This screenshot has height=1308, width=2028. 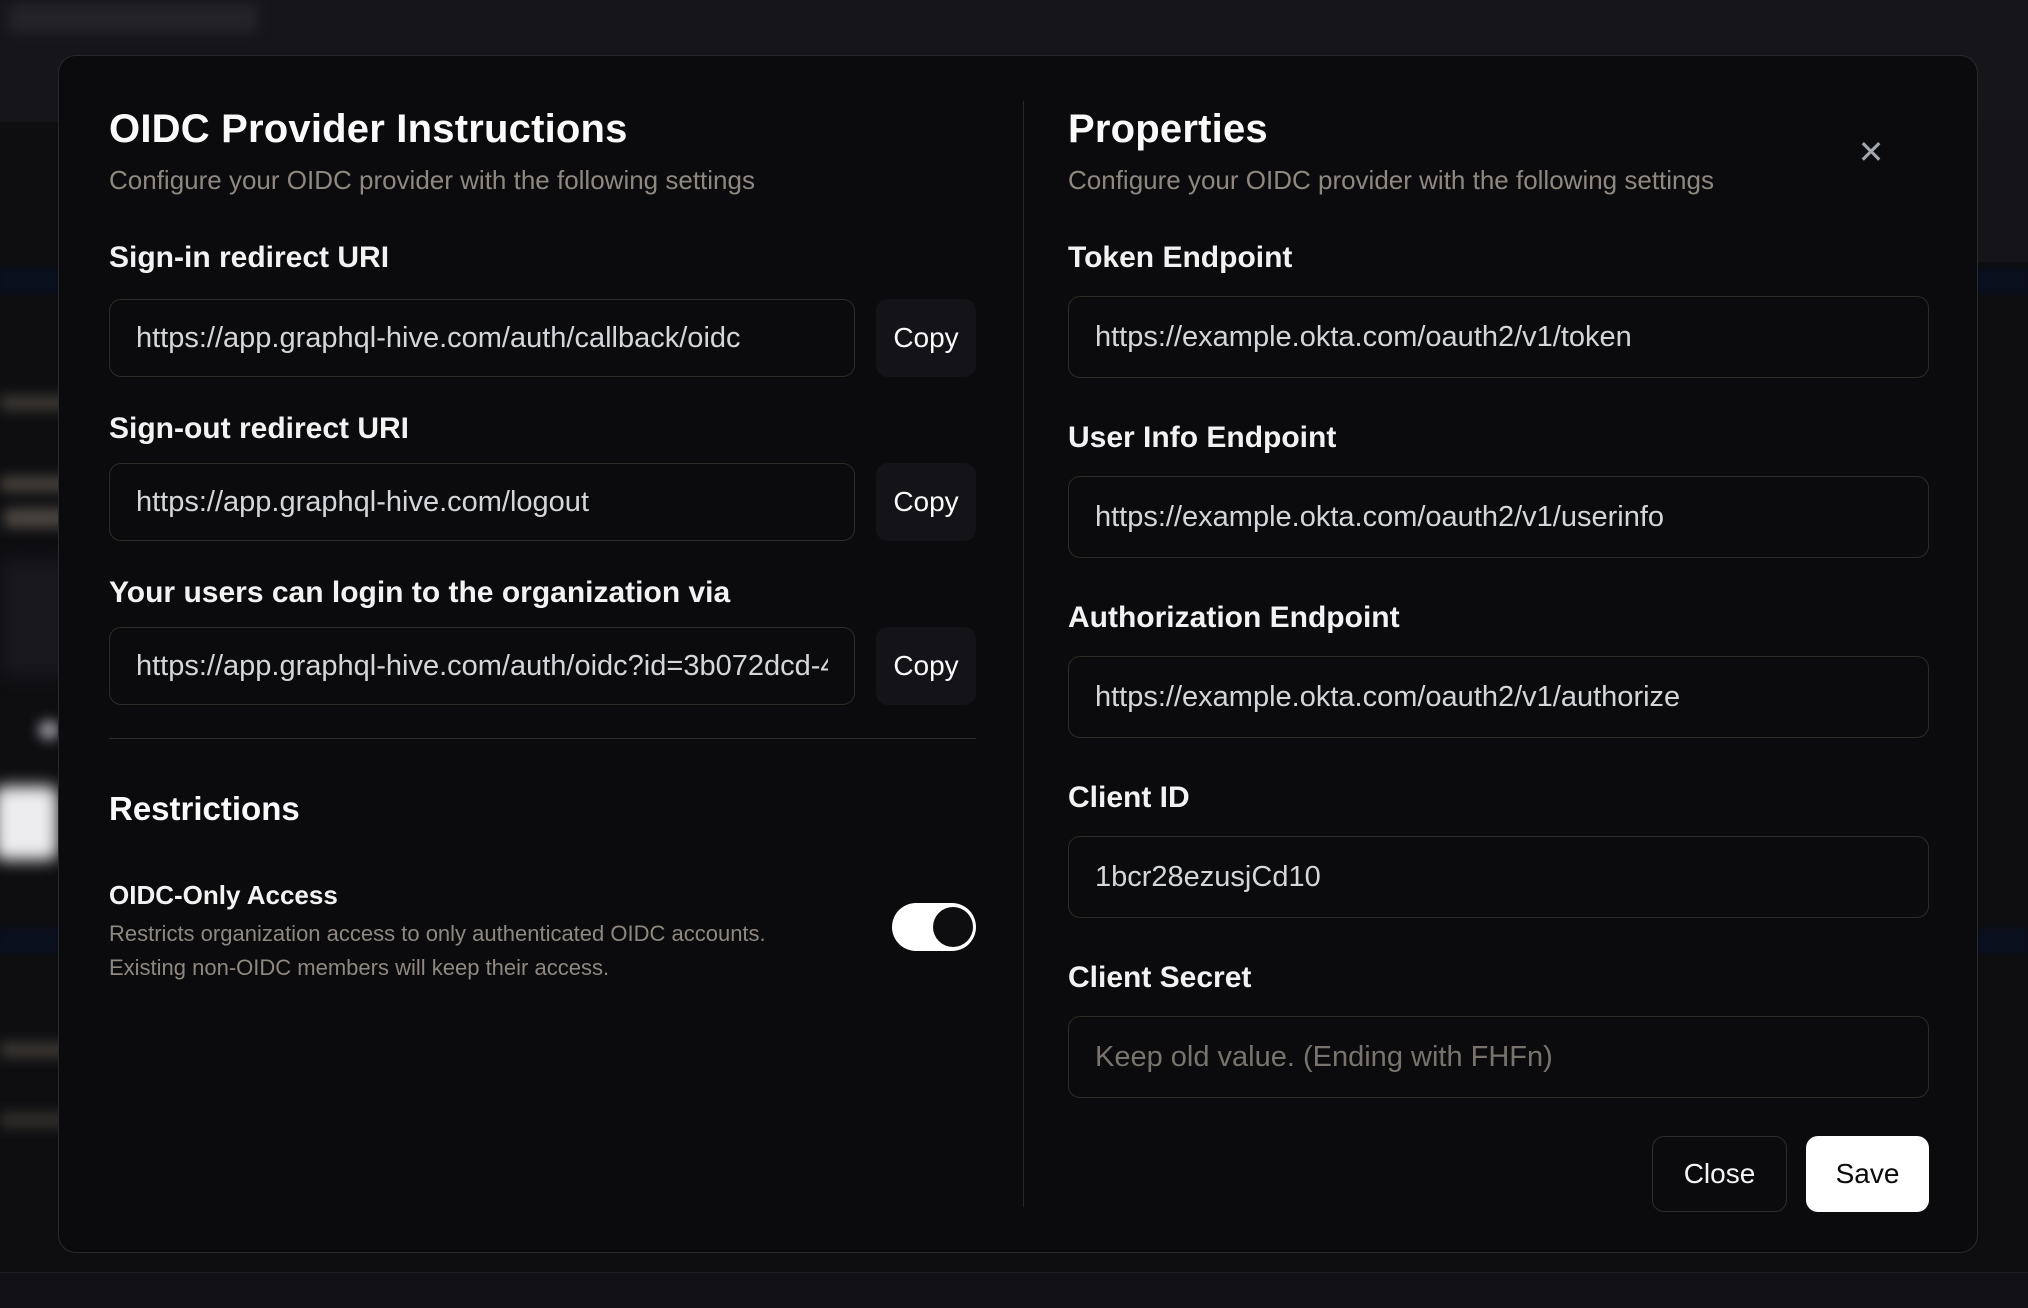 What do you see at coordinates (482, 666) in the screenshot?
I see `organization-login-uri-input` at bounding box center [482, 666].